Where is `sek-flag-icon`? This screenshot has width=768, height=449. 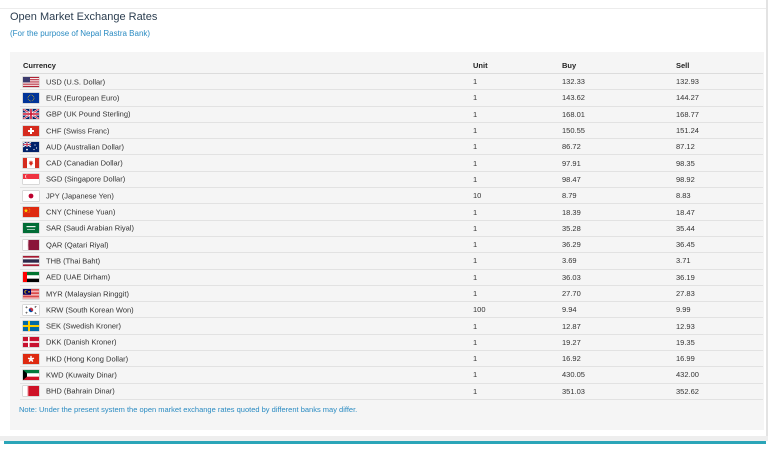 sek-flag-icon is located at coordinates (31, 326).